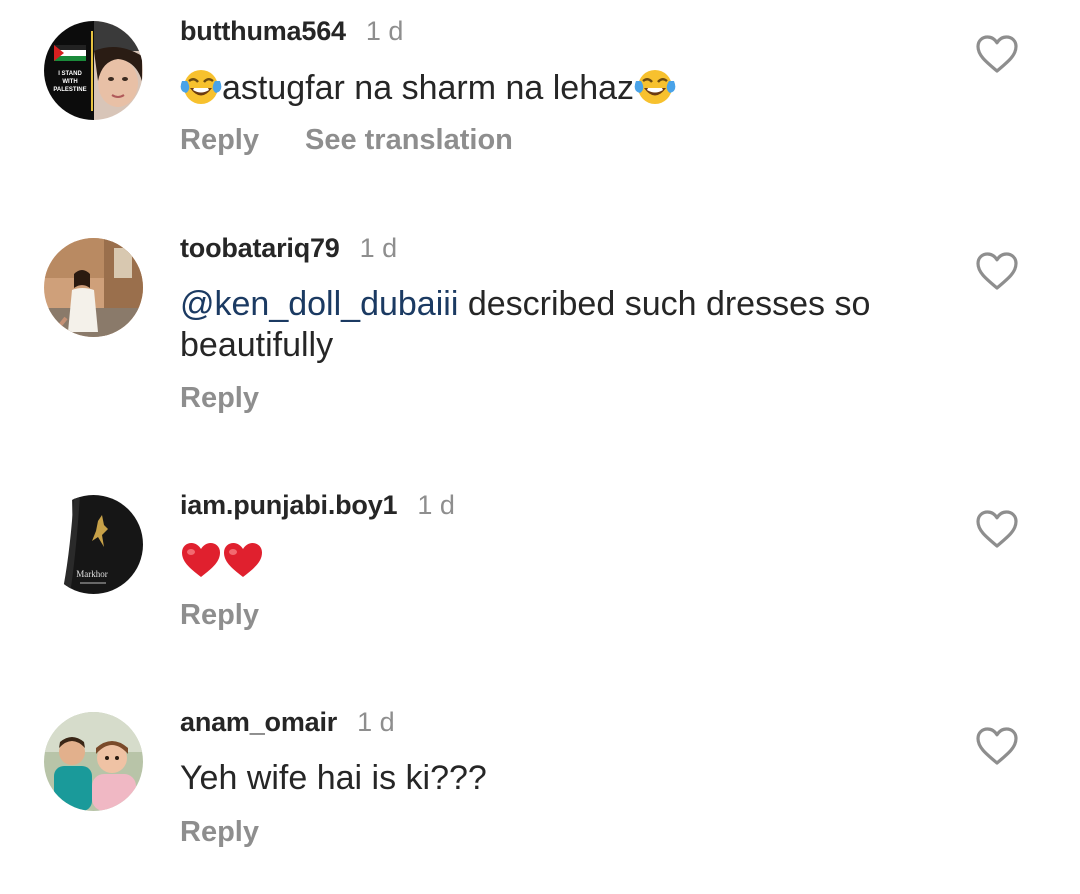  Describe the element at coordinates (550, 565) in the screenshot. I see `comment-text` at that location.